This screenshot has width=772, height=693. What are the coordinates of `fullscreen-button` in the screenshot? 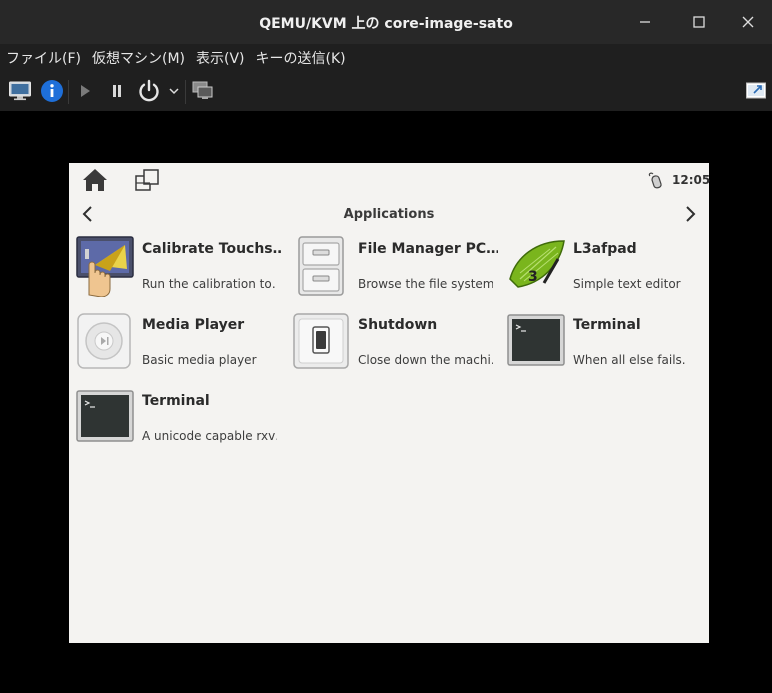 It's located at (756, 91).